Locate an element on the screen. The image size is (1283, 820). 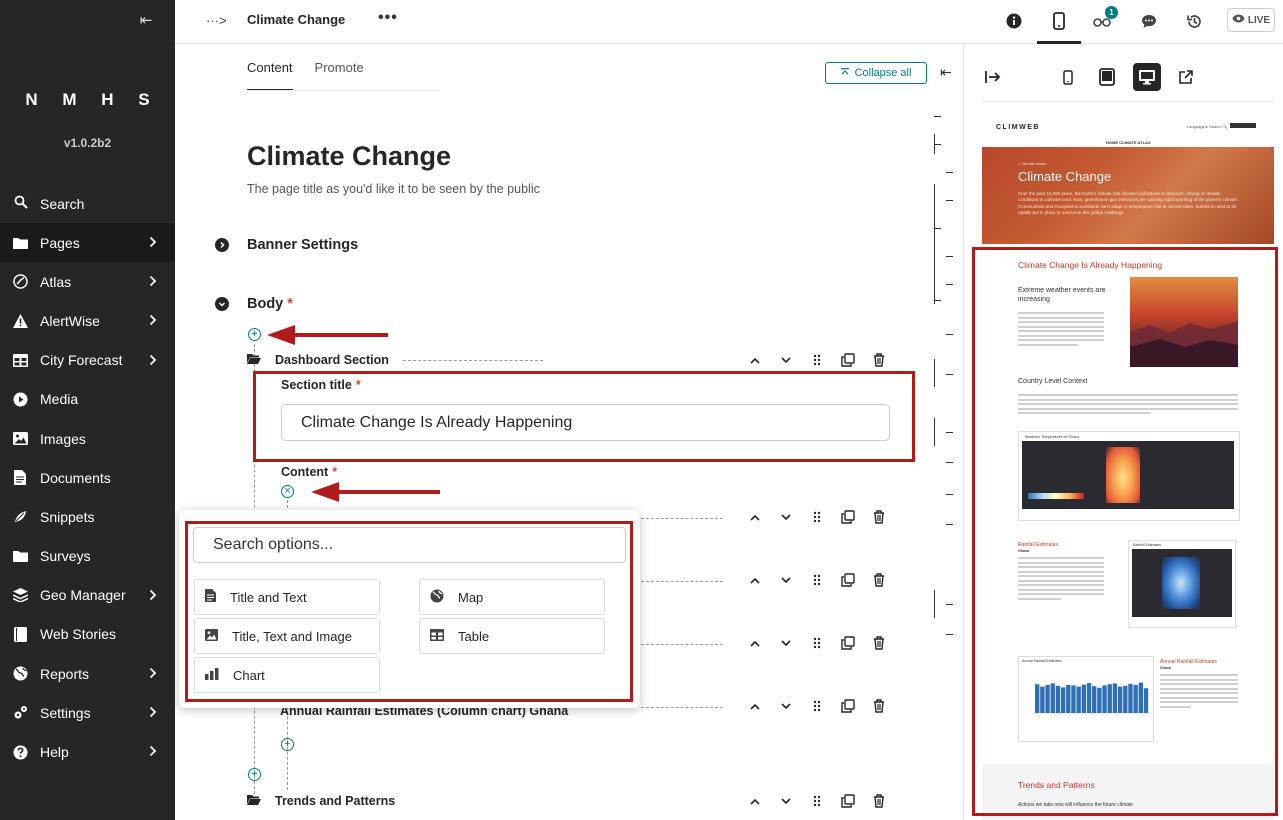
tab-promote: Promote is located at coordinates (339, 75).